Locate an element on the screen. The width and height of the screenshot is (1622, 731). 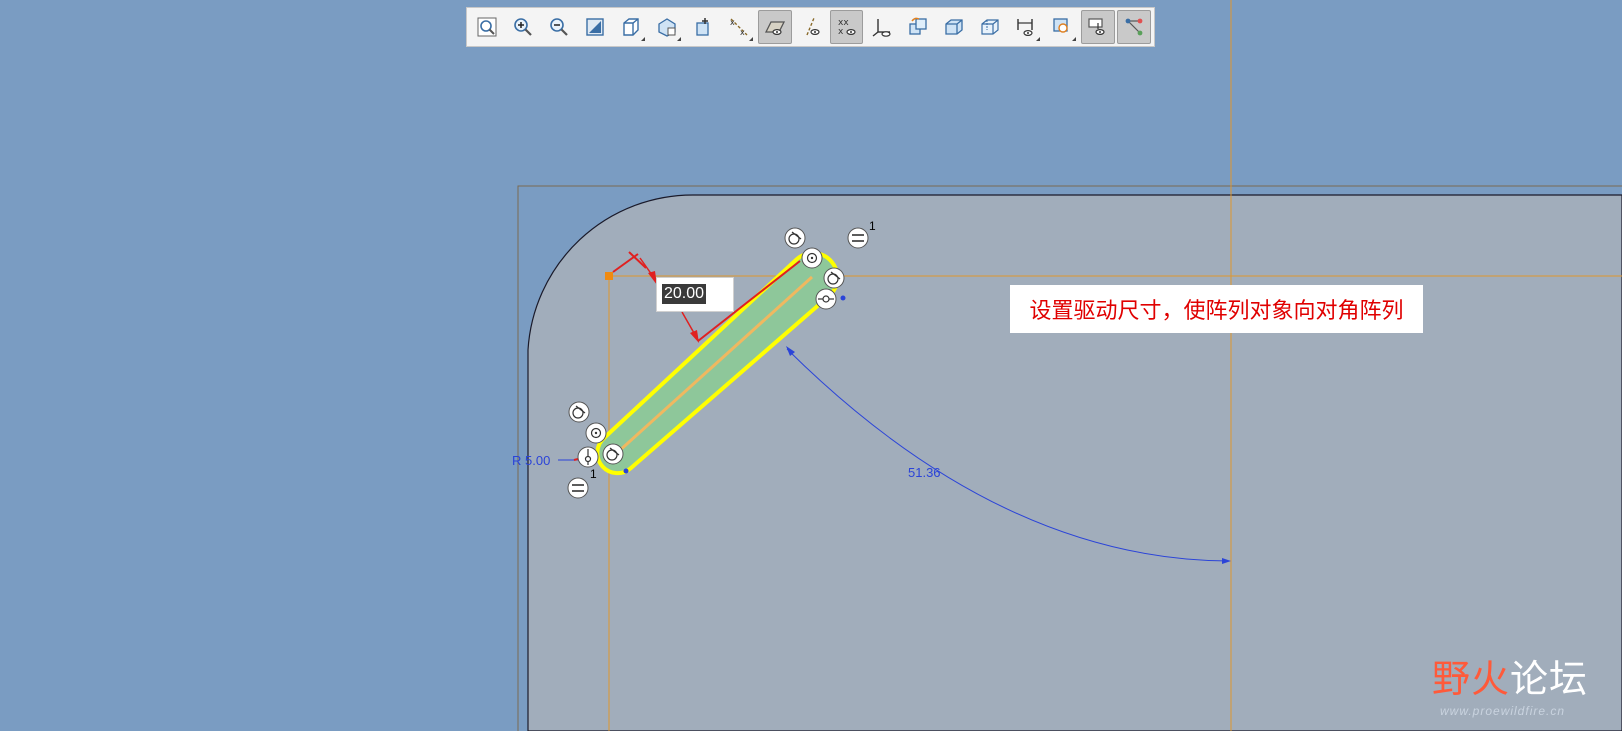
zoom-out-icon is located at coordinates (559, 27).